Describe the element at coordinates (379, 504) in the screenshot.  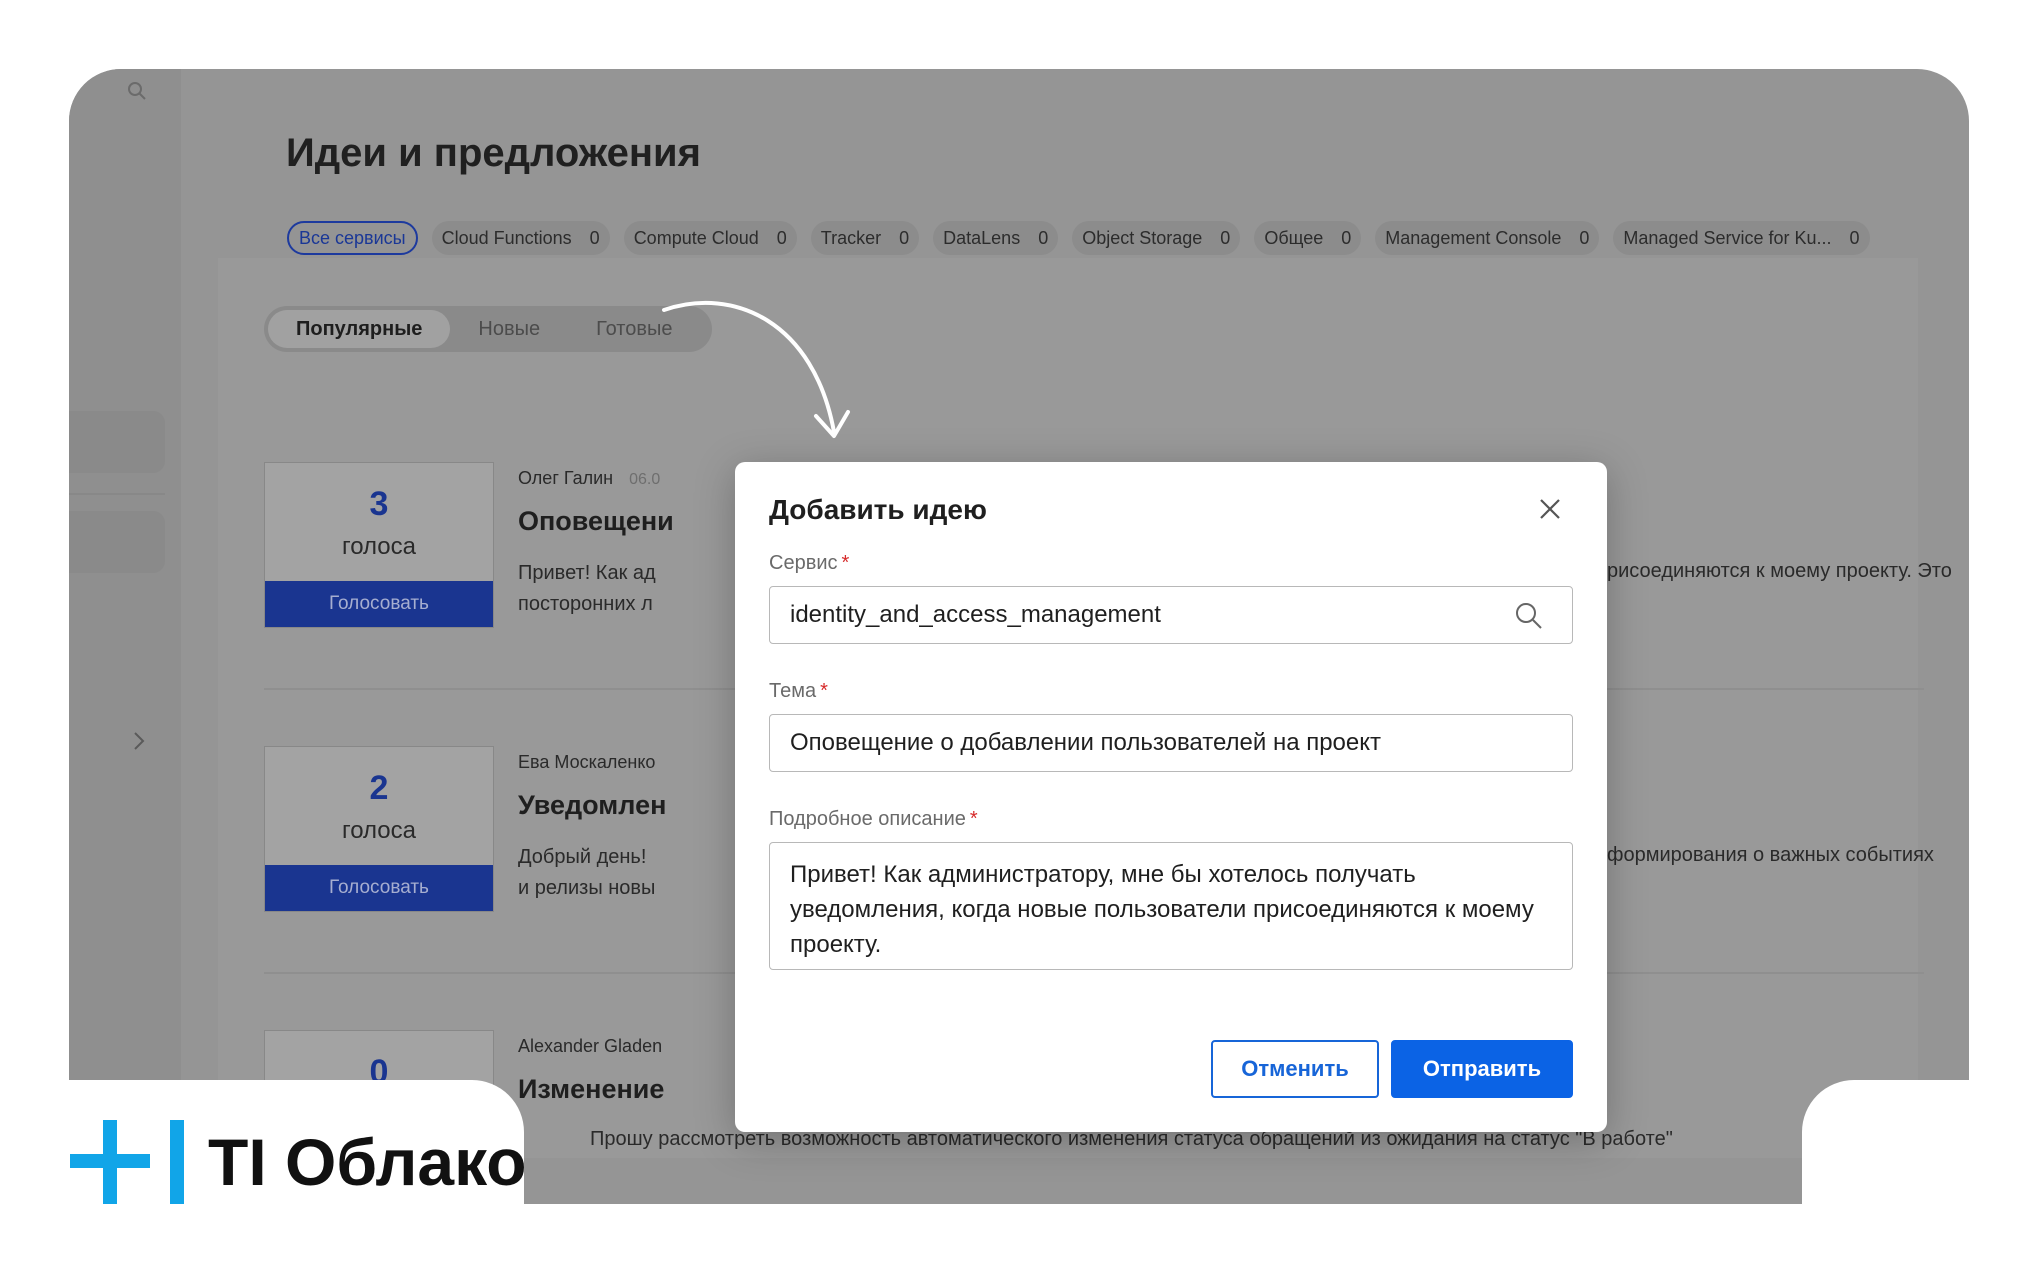
I see `vote-count: 3` at that location.